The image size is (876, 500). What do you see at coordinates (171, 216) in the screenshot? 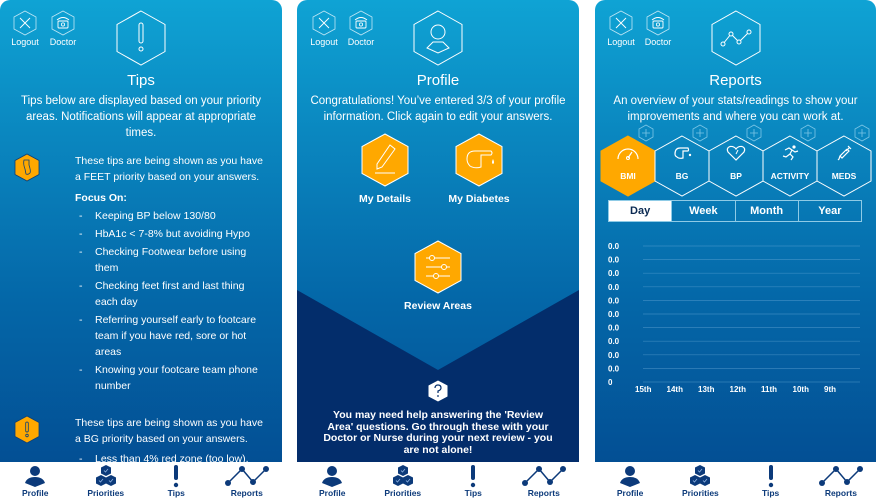
I see `tip-item: Keeping BP below 130/80` at bounding box center [171, 216].